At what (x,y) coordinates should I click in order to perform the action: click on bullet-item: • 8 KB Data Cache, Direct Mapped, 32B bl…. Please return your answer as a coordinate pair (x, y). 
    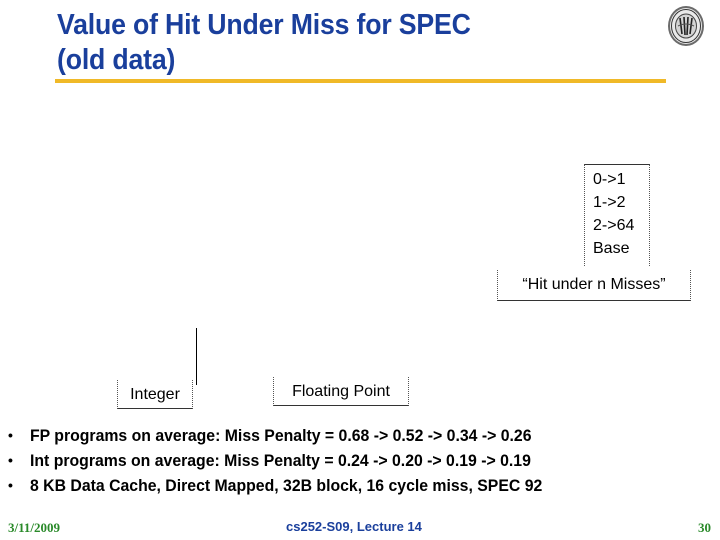
    Looking at the image, I should click on (360, 485).